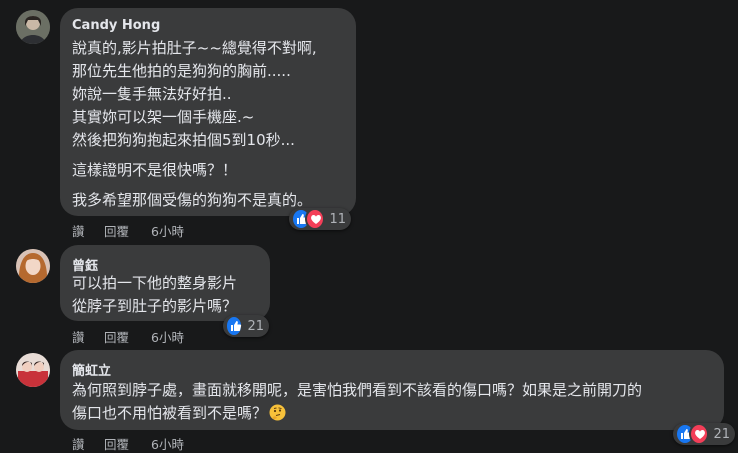 The width and height of the screenshot is (738, 453). I want to click on comment-text-segment: 傷口也不用怕被看到不是嗎？, so click(170, 413).